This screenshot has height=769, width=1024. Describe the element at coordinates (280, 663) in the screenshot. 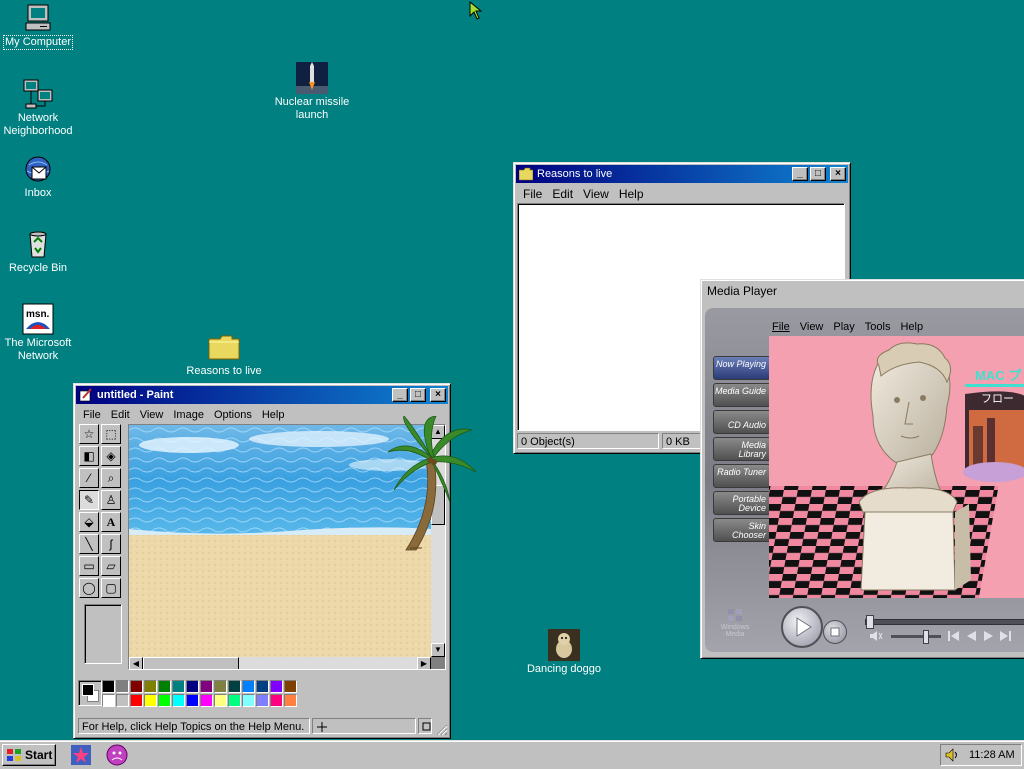

I see `canvas-horizontal-scrollbar: ◀ ▶` at that location.